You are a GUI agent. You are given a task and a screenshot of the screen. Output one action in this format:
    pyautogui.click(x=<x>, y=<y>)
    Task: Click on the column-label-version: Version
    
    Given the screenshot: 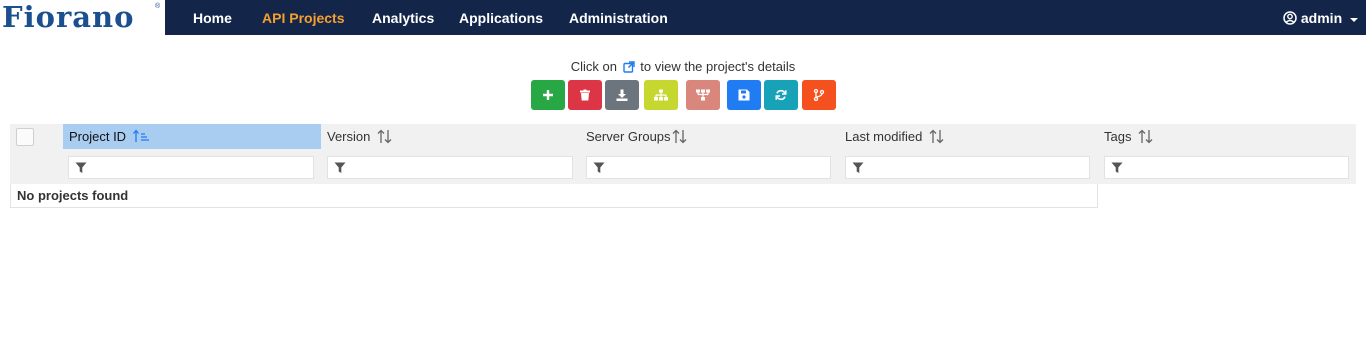 What is the action you would take?
    pyautogui.click(x=349, y=136)
    